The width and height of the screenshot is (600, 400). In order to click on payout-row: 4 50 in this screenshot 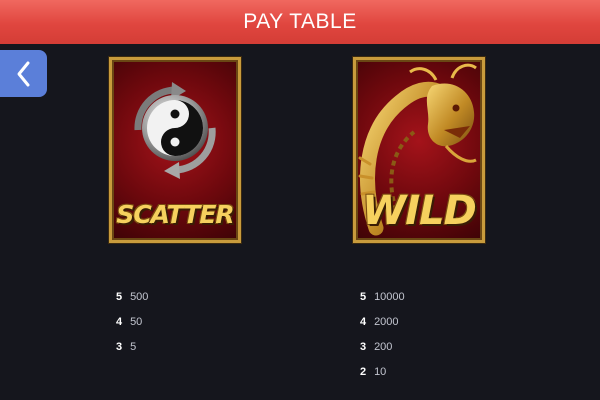, I will do `click(132, 325)`.